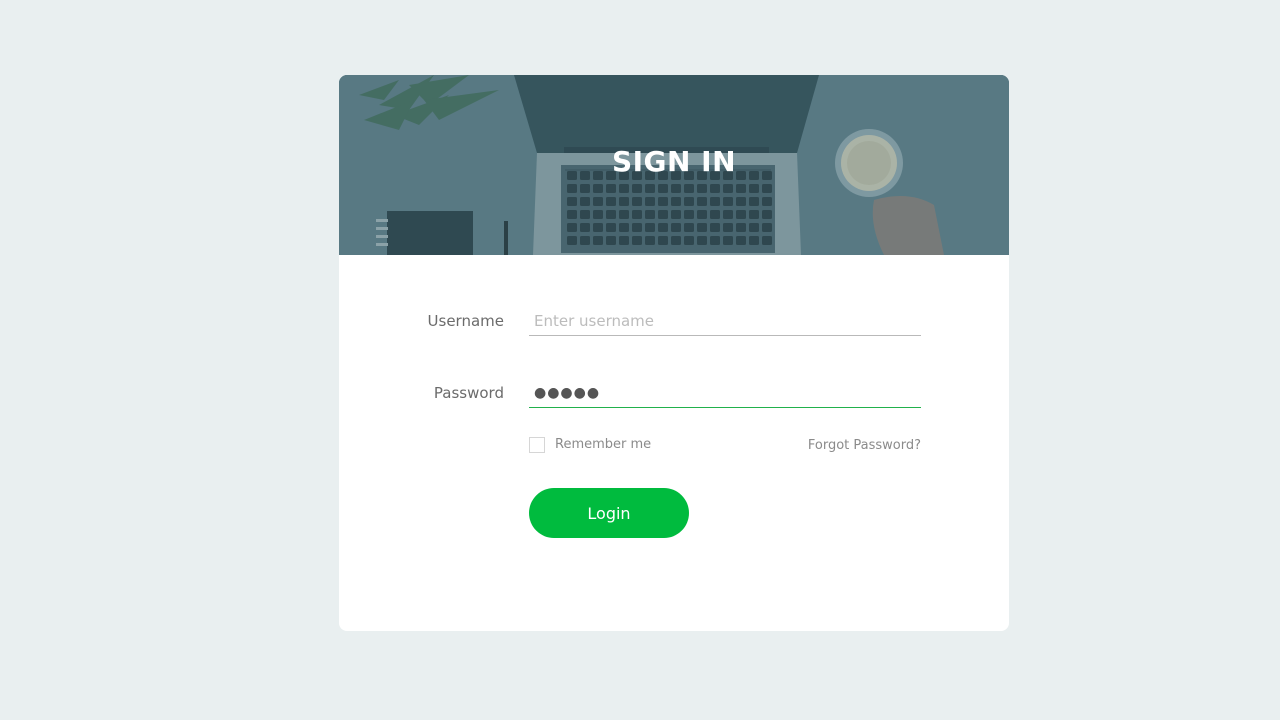 This screenshot has width=1280, height=720. Describe the element at coordinates (725, 321) in the screenshot. I see `username-input` at that location.